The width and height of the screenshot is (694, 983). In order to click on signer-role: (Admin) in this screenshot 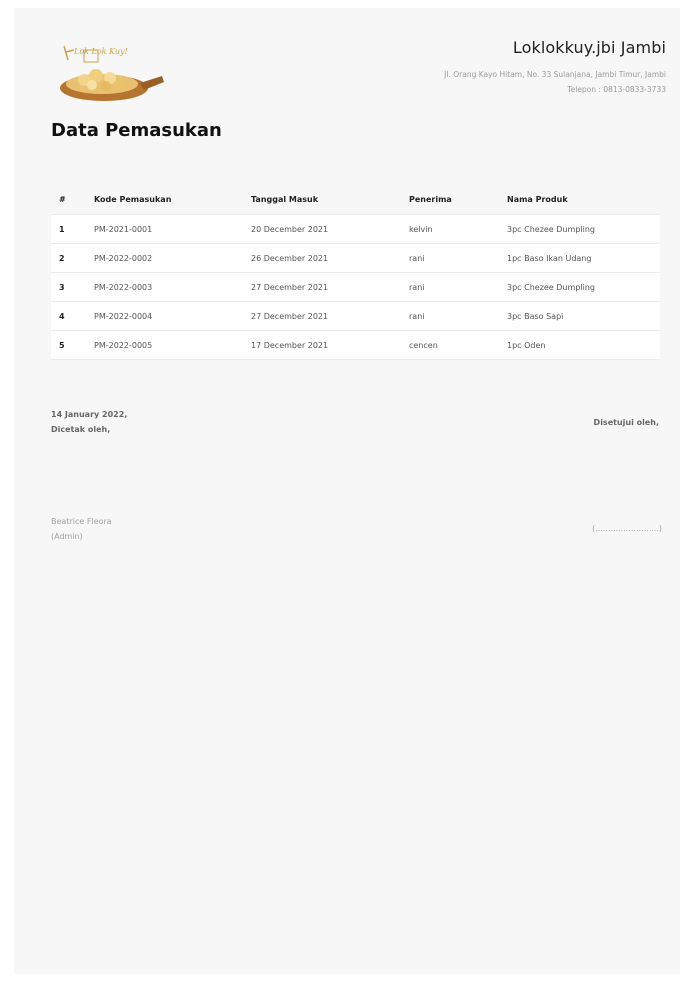, I will do `click(67, 536)`.